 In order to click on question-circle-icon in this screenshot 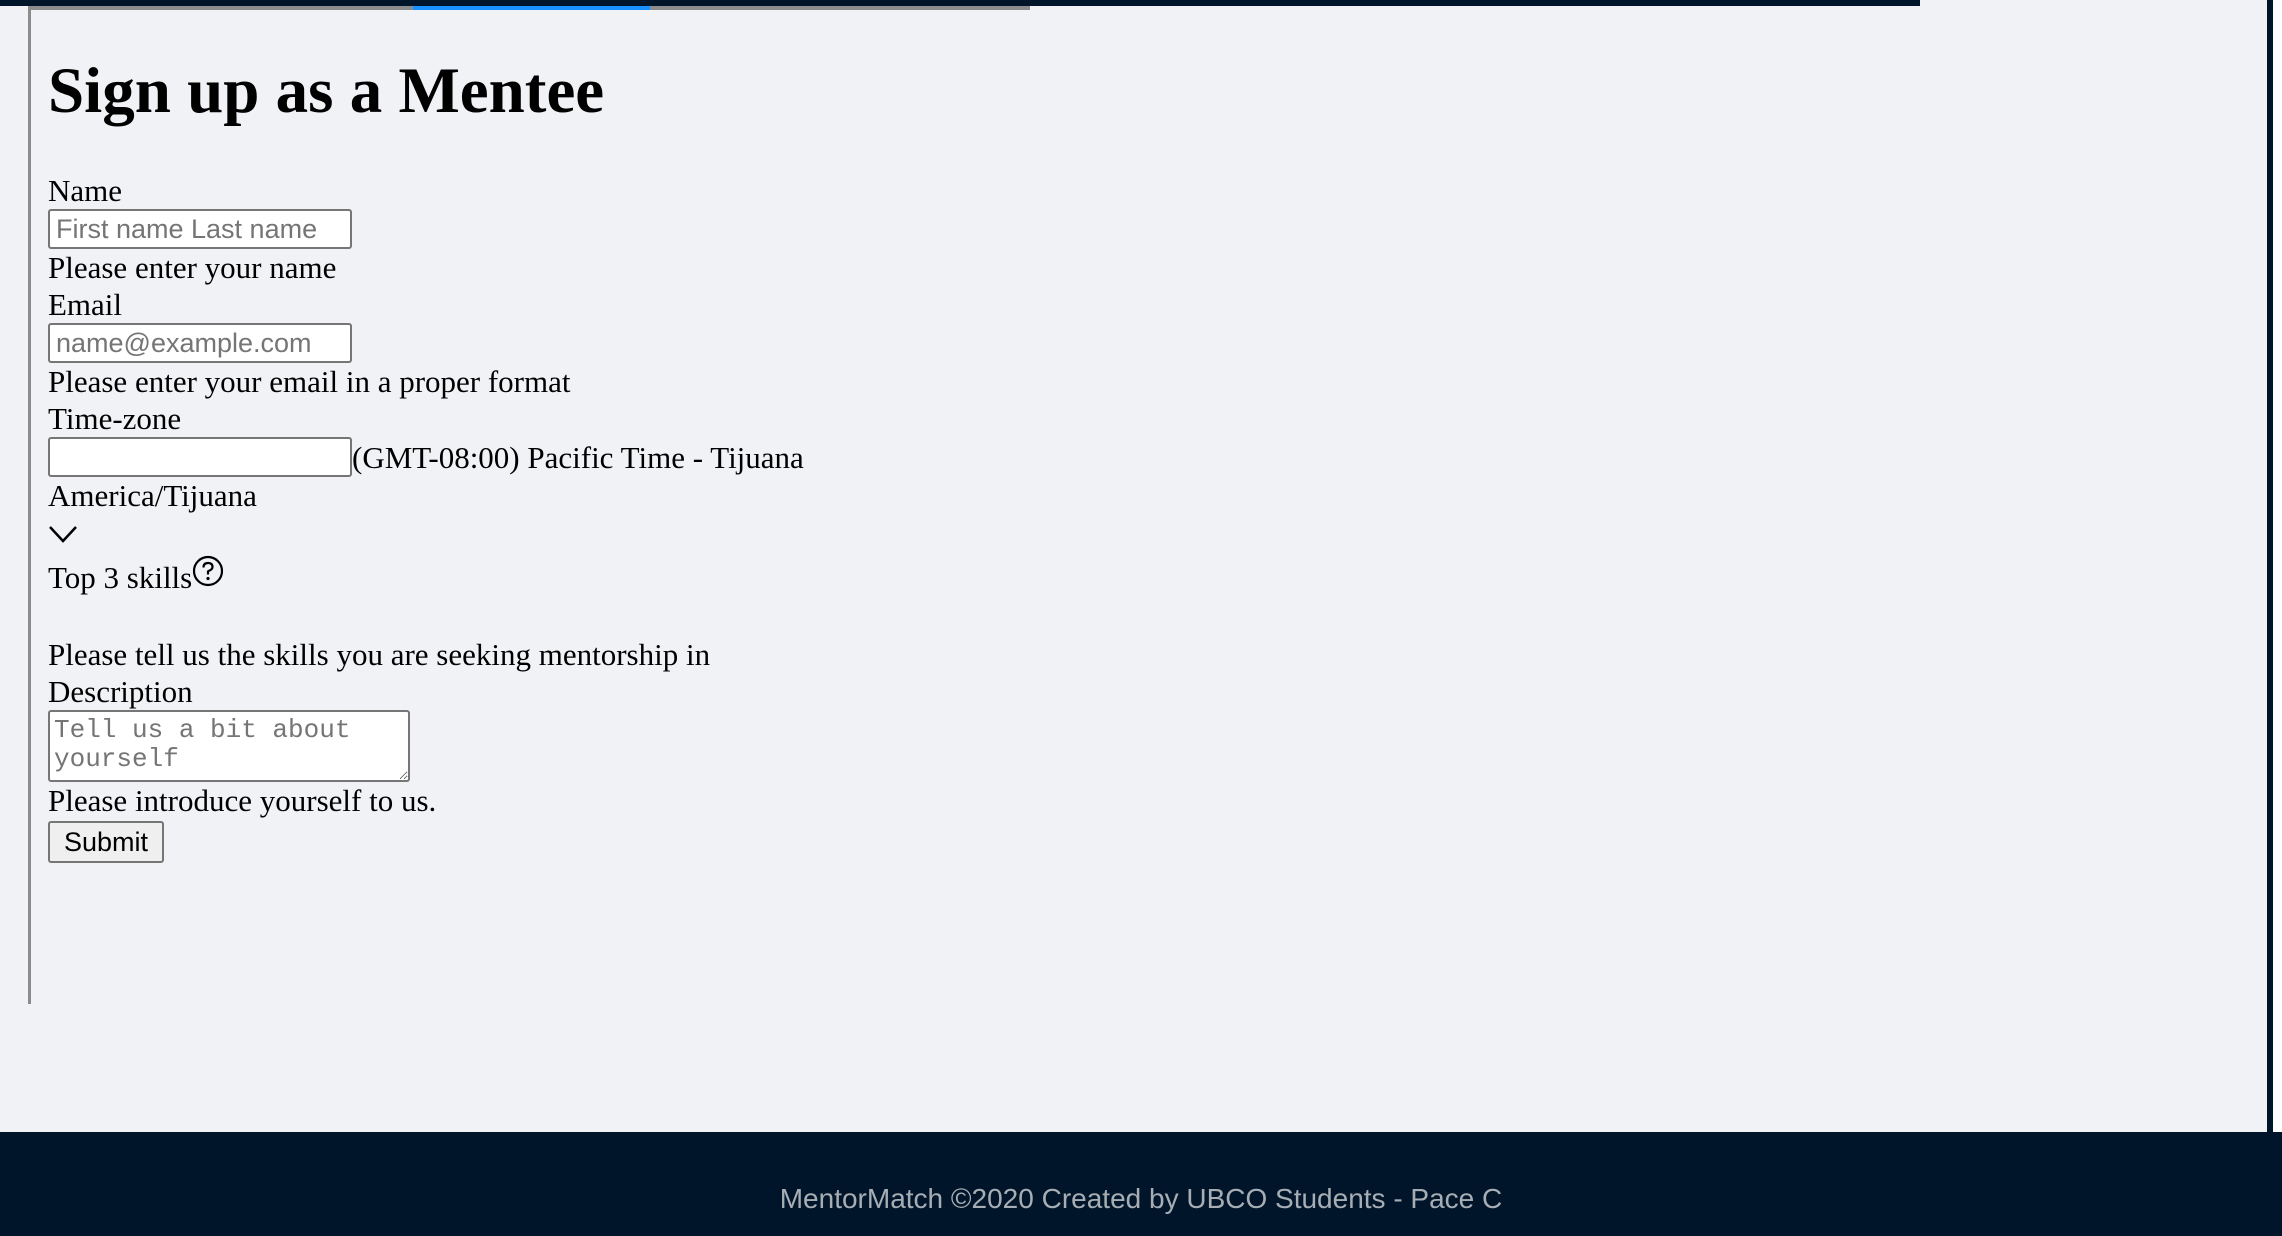, I will do `click(208, 575)`.